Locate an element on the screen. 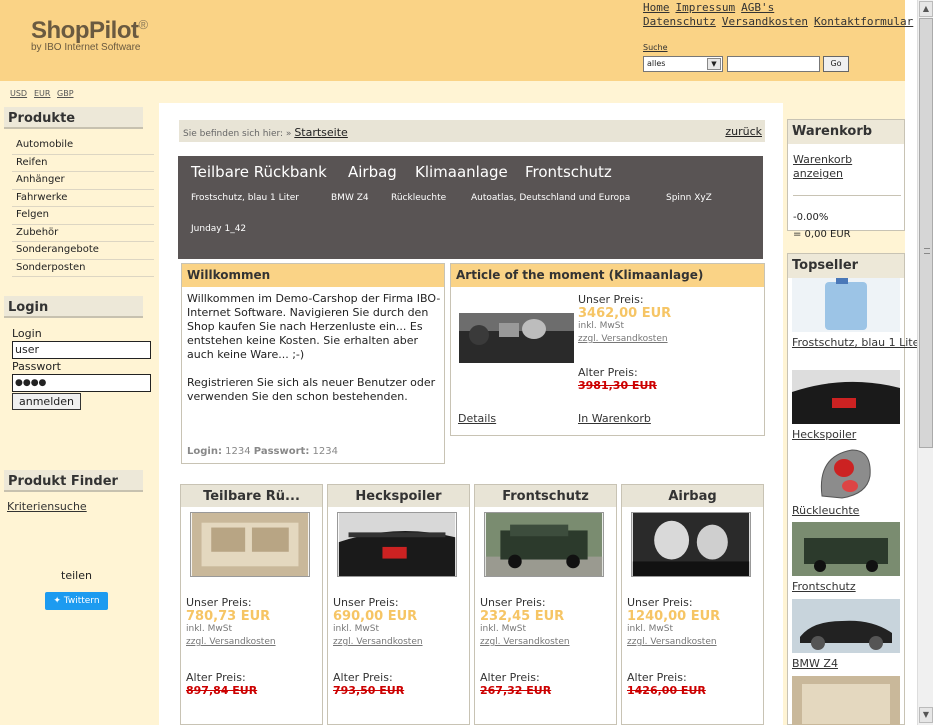  article-old-price: 3981,30 EUR is located at coordinates (617, 385).